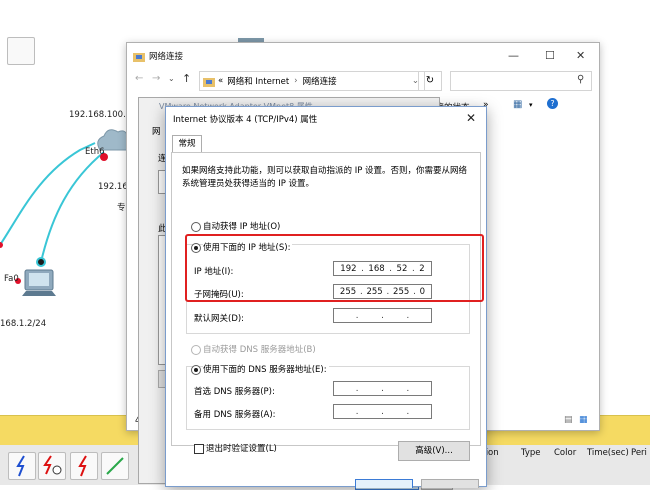  Describe the element at coordinates (382, 411) in the screenshot. I see `alternate-dns-input: . . .` at that location.